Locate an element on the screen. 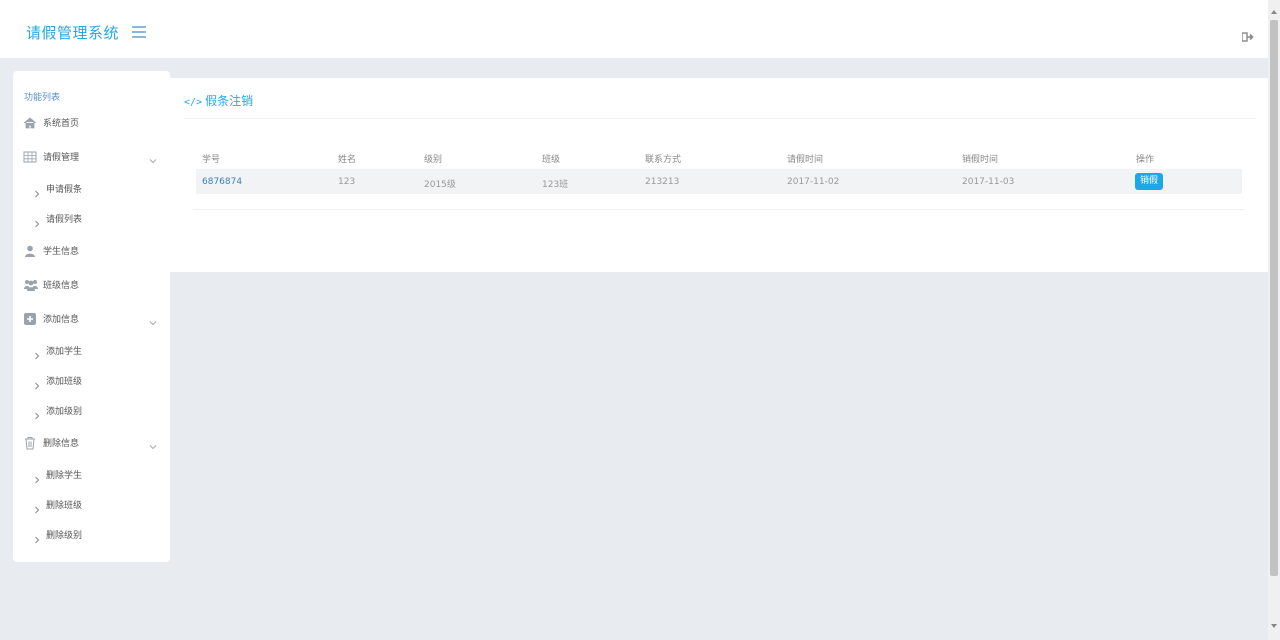 The height and width of the screenshot is (640, 1280). sidebar-subitem-label: 添加班级 is located at coordinates (64, 382).